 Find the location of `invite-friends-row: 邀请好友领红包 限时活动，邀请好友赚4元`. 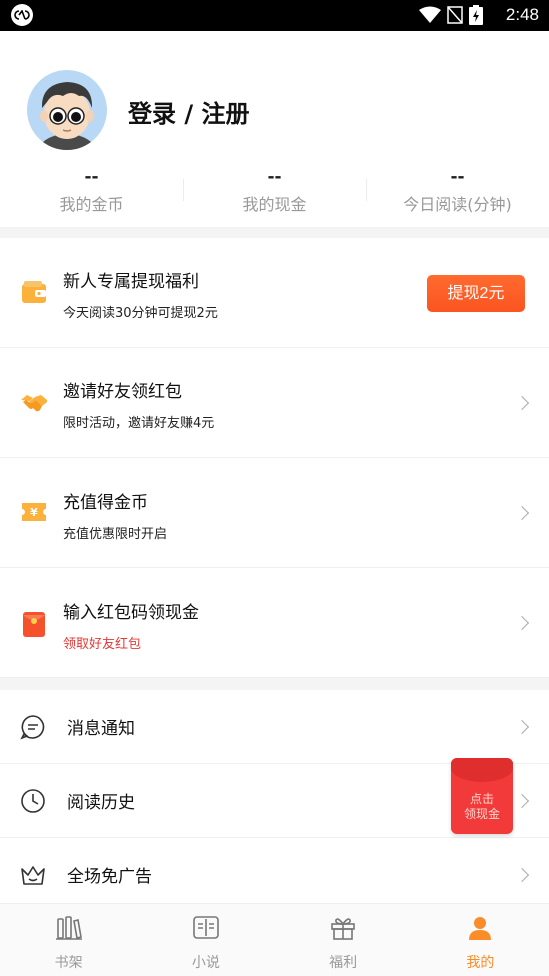

invite-friends-row: 邀请好友领红包 限时活动，邀请好友赚4元 is located at coordinates (274, 403).